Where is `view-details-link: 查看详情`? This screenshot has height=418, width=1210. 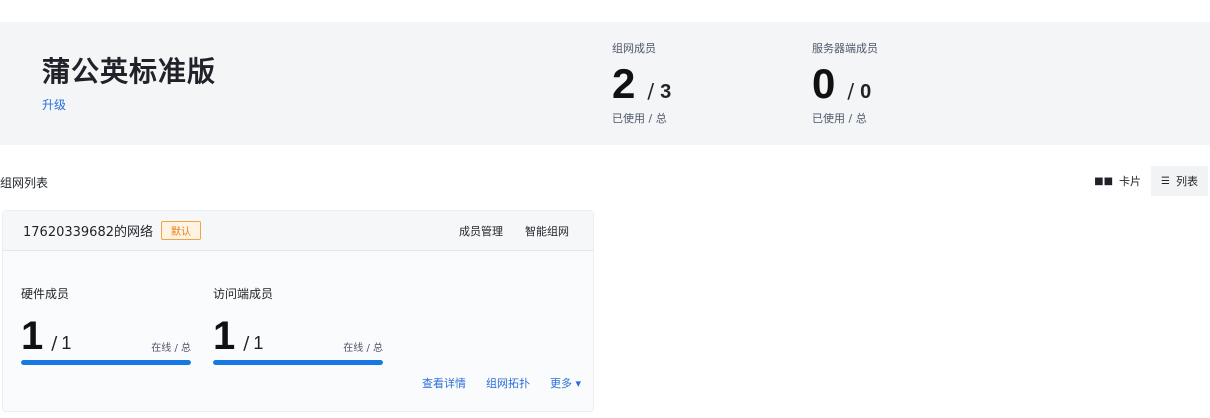 view-details-link: 查看详情 is located at coordinates (444, 383).